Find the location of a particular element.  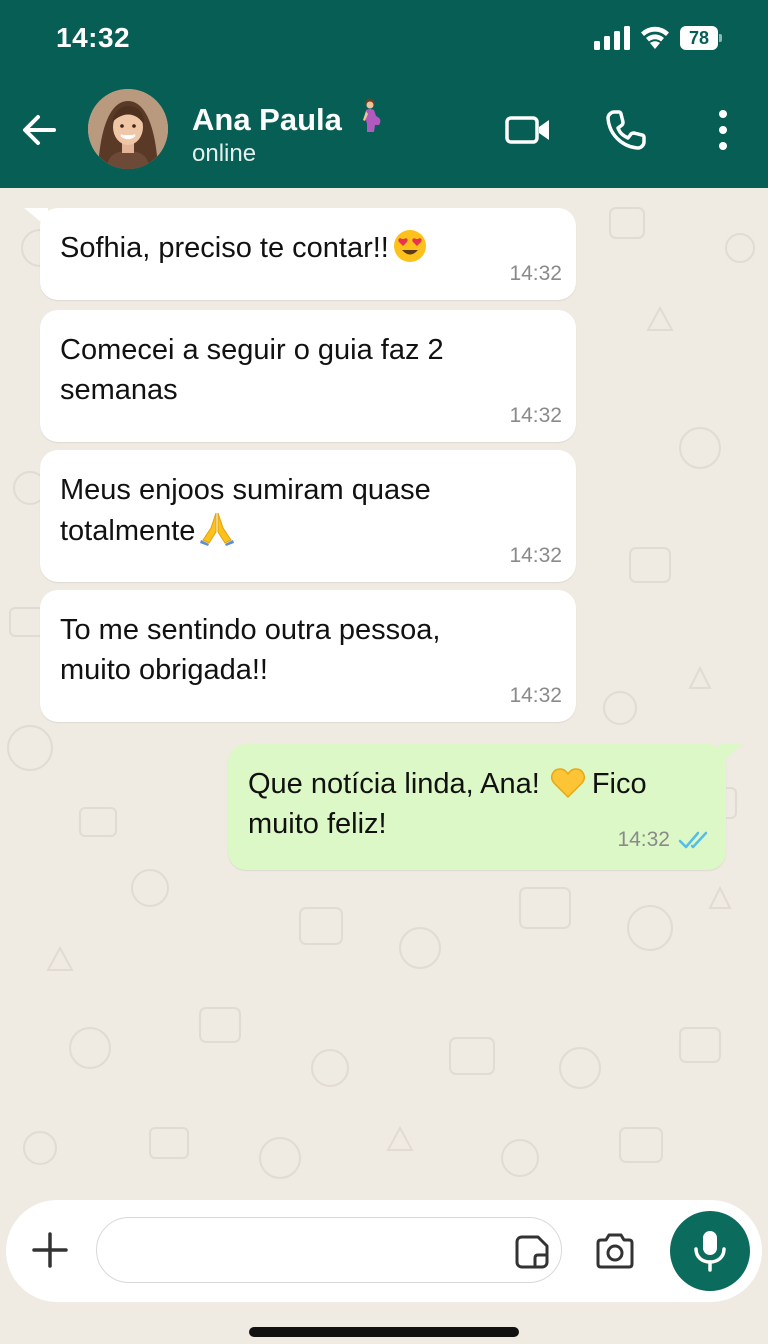

chat-header: 14:32 78 Ana Paula online is located at coordinates (384, 94).